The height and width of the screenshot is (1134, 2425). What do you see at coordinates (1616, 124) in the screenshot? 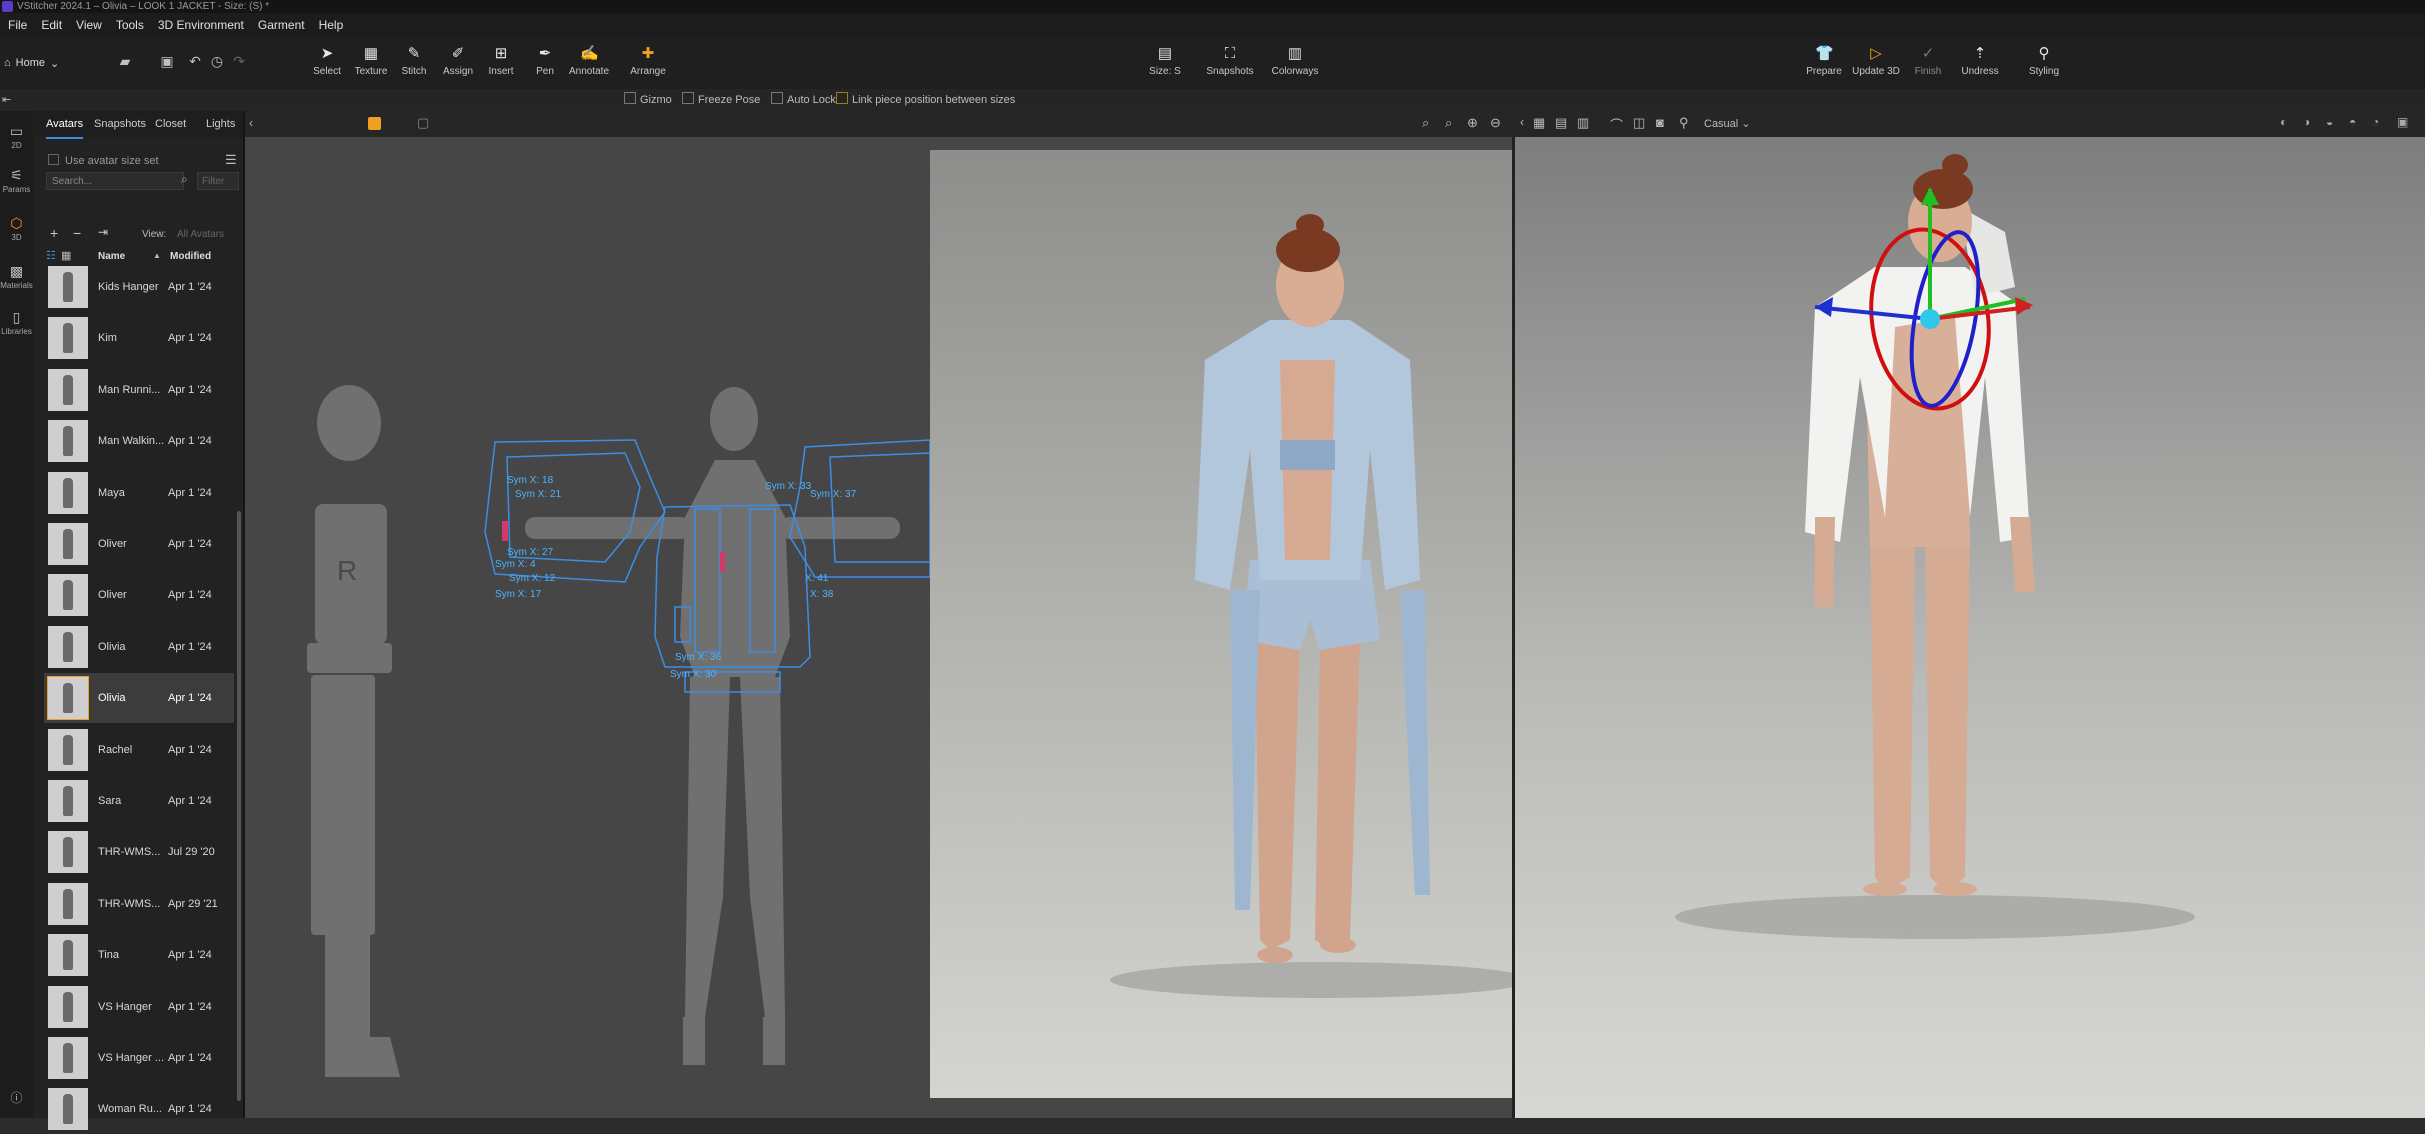
I see `measure-icon: ⌒` at bounding box center [1616, 124].